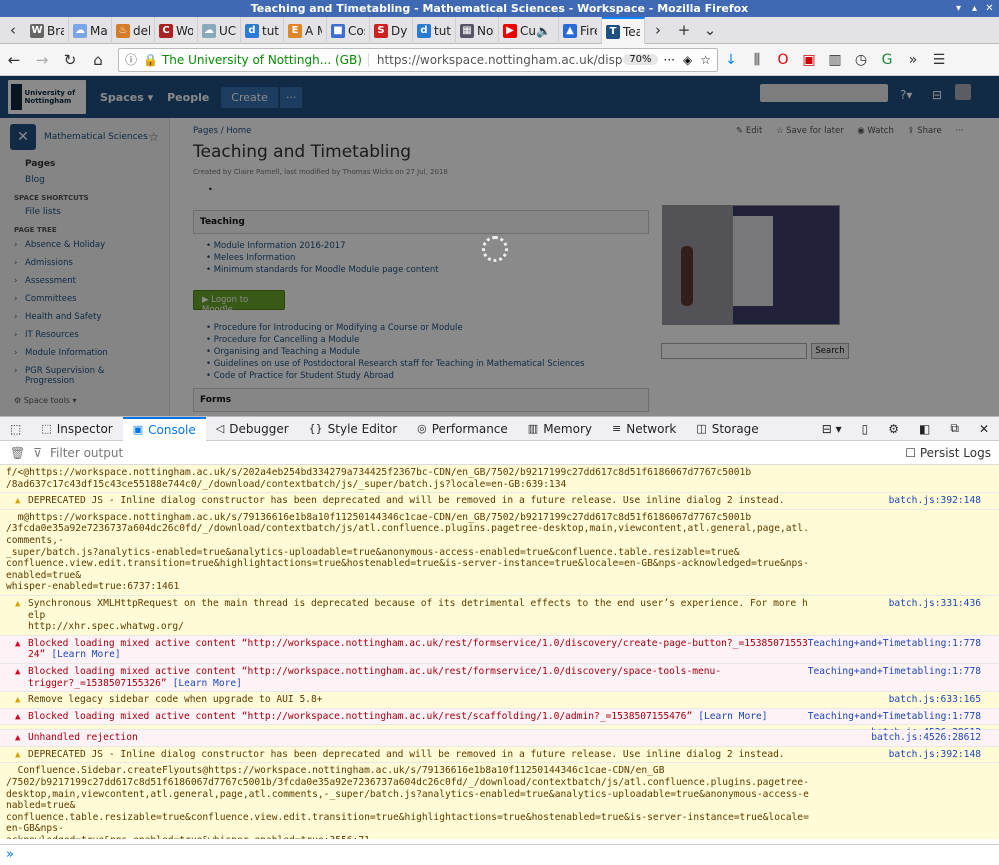 The image size is (999, 865). I want to click on tab-8: SDyna, so click(391, 30).